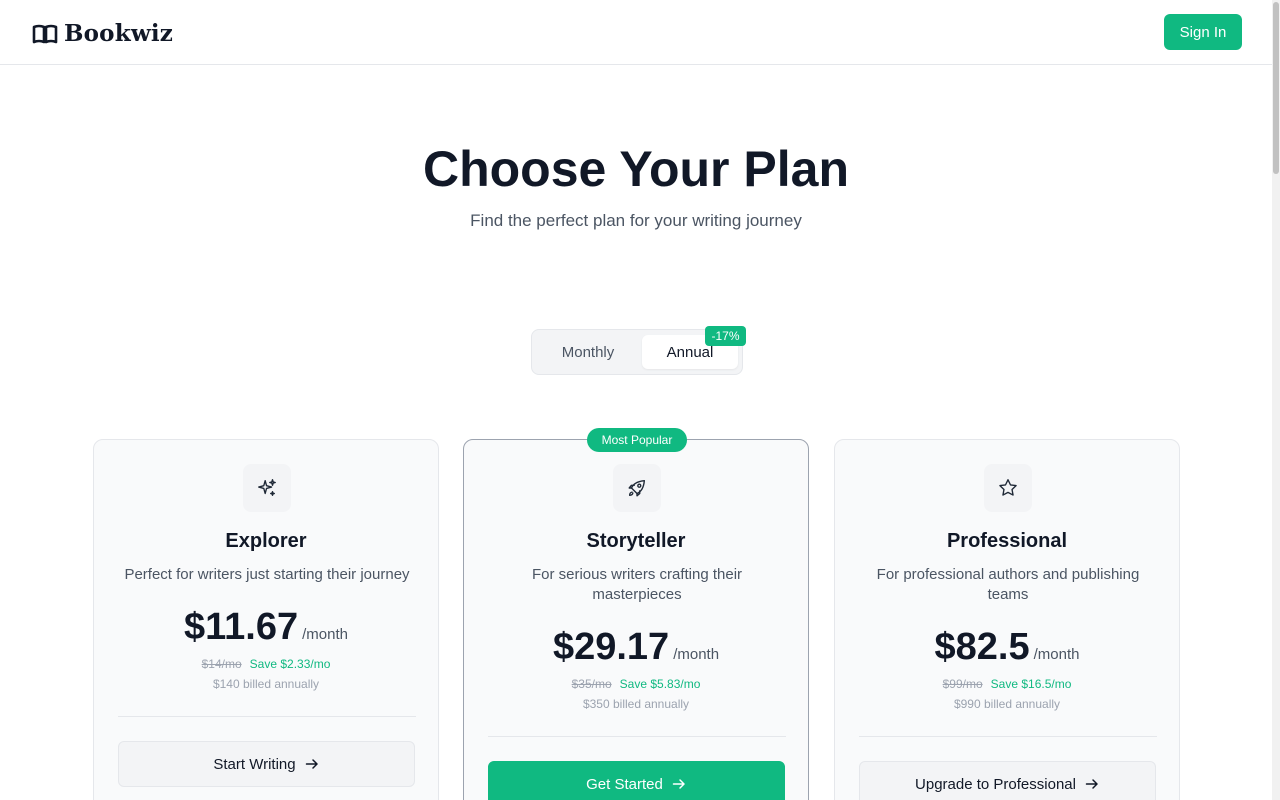 Image resolution: width=1280 pixels, height=800 pixels. I want to click on plan-price: $11.67, so click(241, 627).